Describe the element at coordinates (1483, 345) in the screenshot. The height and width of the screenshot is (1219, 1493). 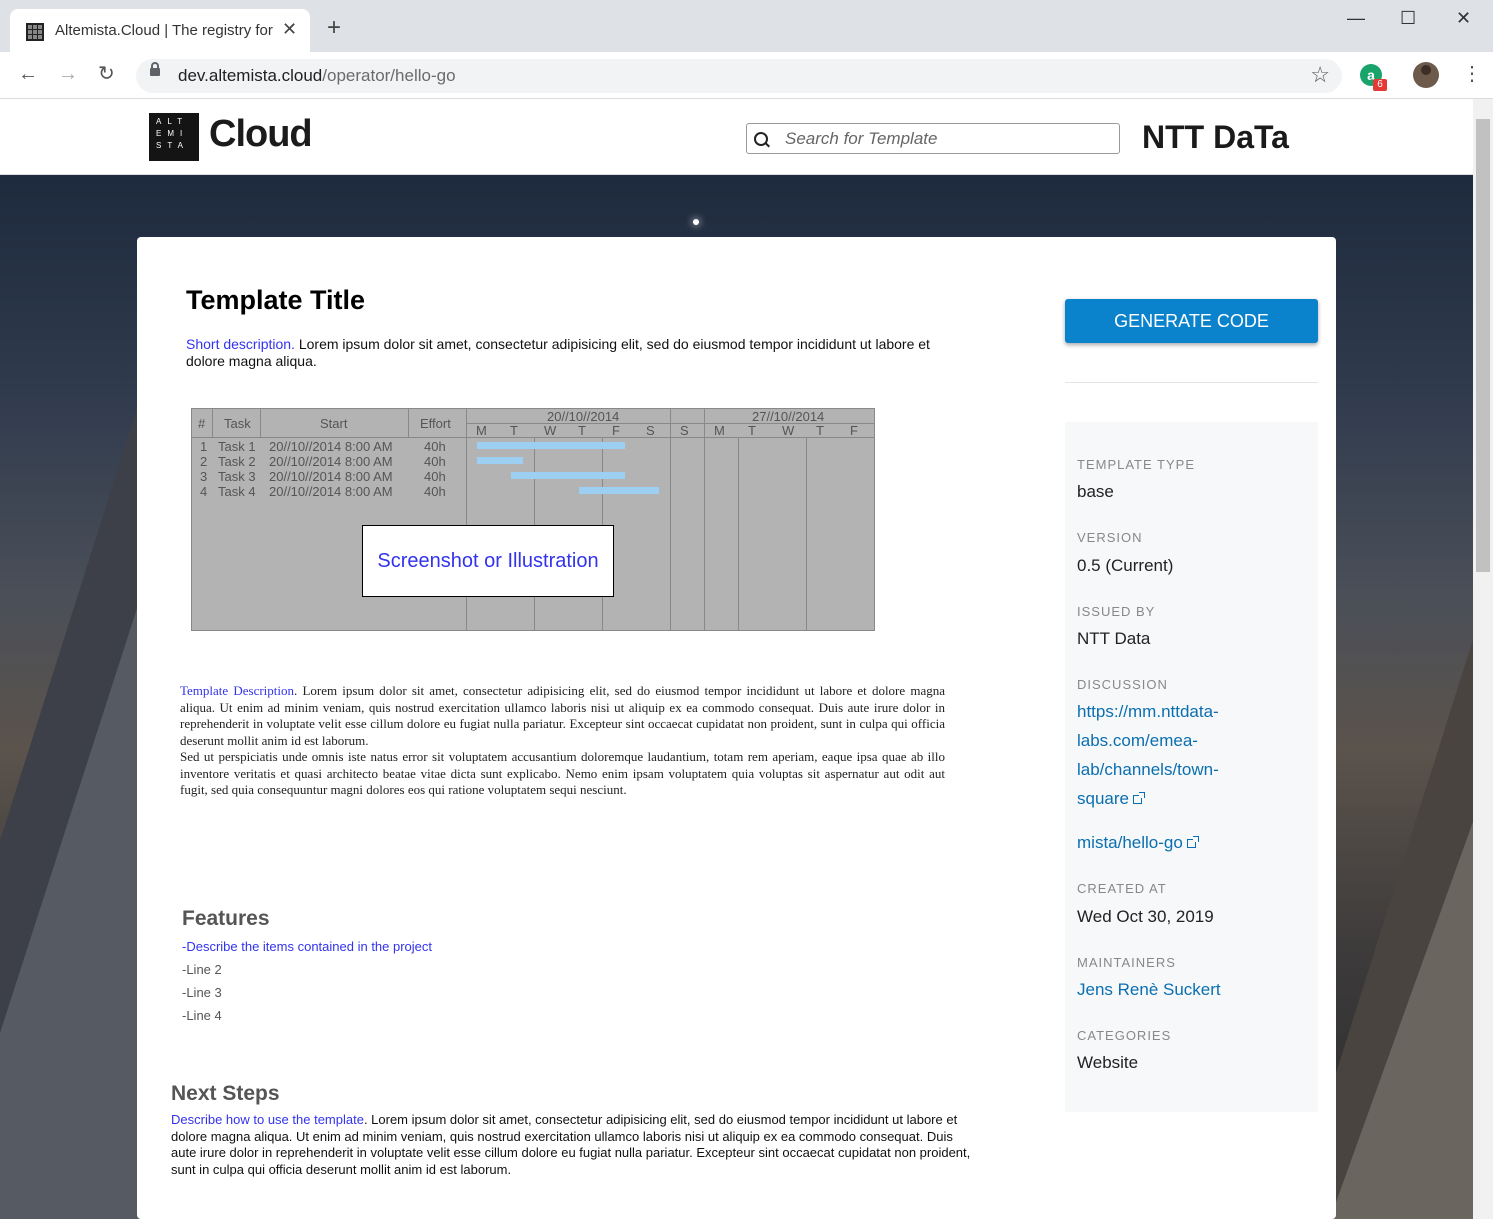
I see `scrollbar-thumb` at that location.